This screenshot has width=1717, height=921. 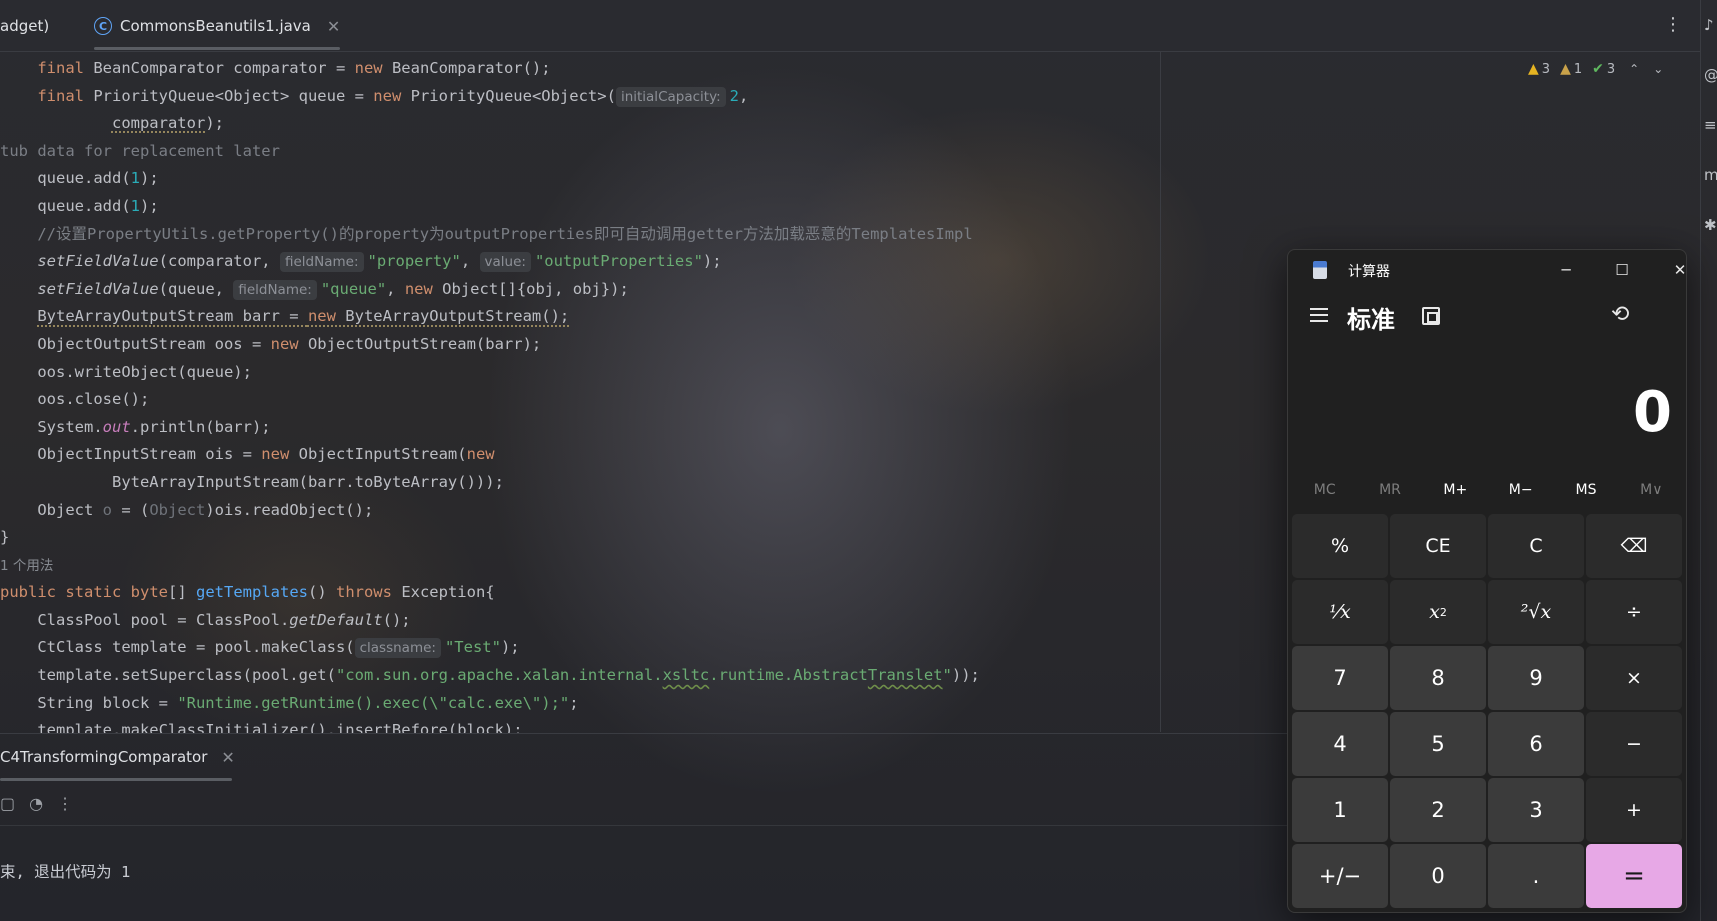 I want to click on subtract-button: −, so click(x=1634, y=744).